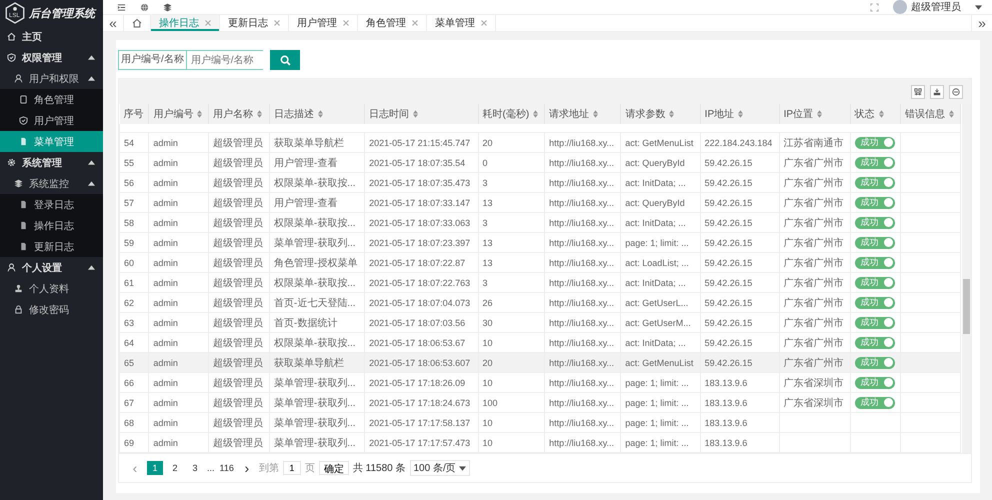 Image resolution: width=992 pixels, height=500 pixels. What do you see at coordinates (51, 57) in the screenshot?
I see `sidebar-item: 权限管理` at bounding box center [51, 57].